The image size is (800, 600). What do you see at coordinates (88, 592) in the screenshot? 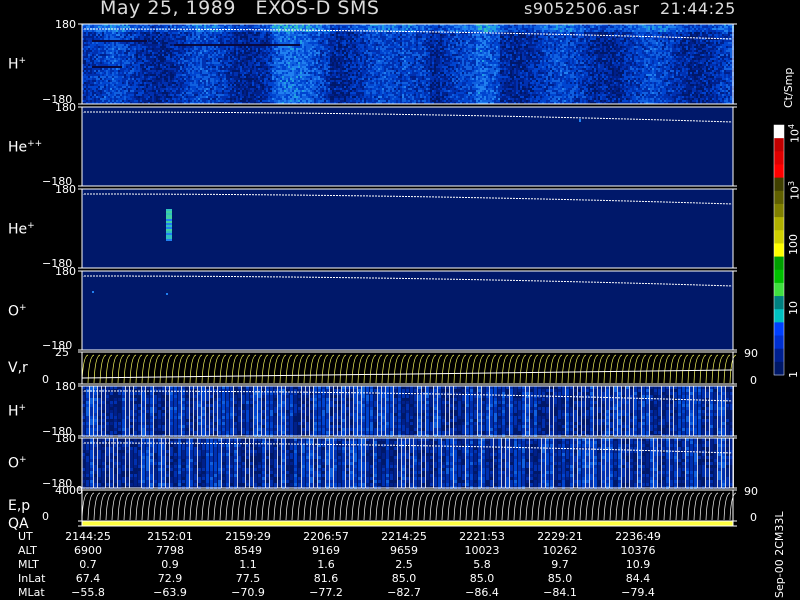
I see `orbit-value: −55.8` at bounding box center [88, 592].